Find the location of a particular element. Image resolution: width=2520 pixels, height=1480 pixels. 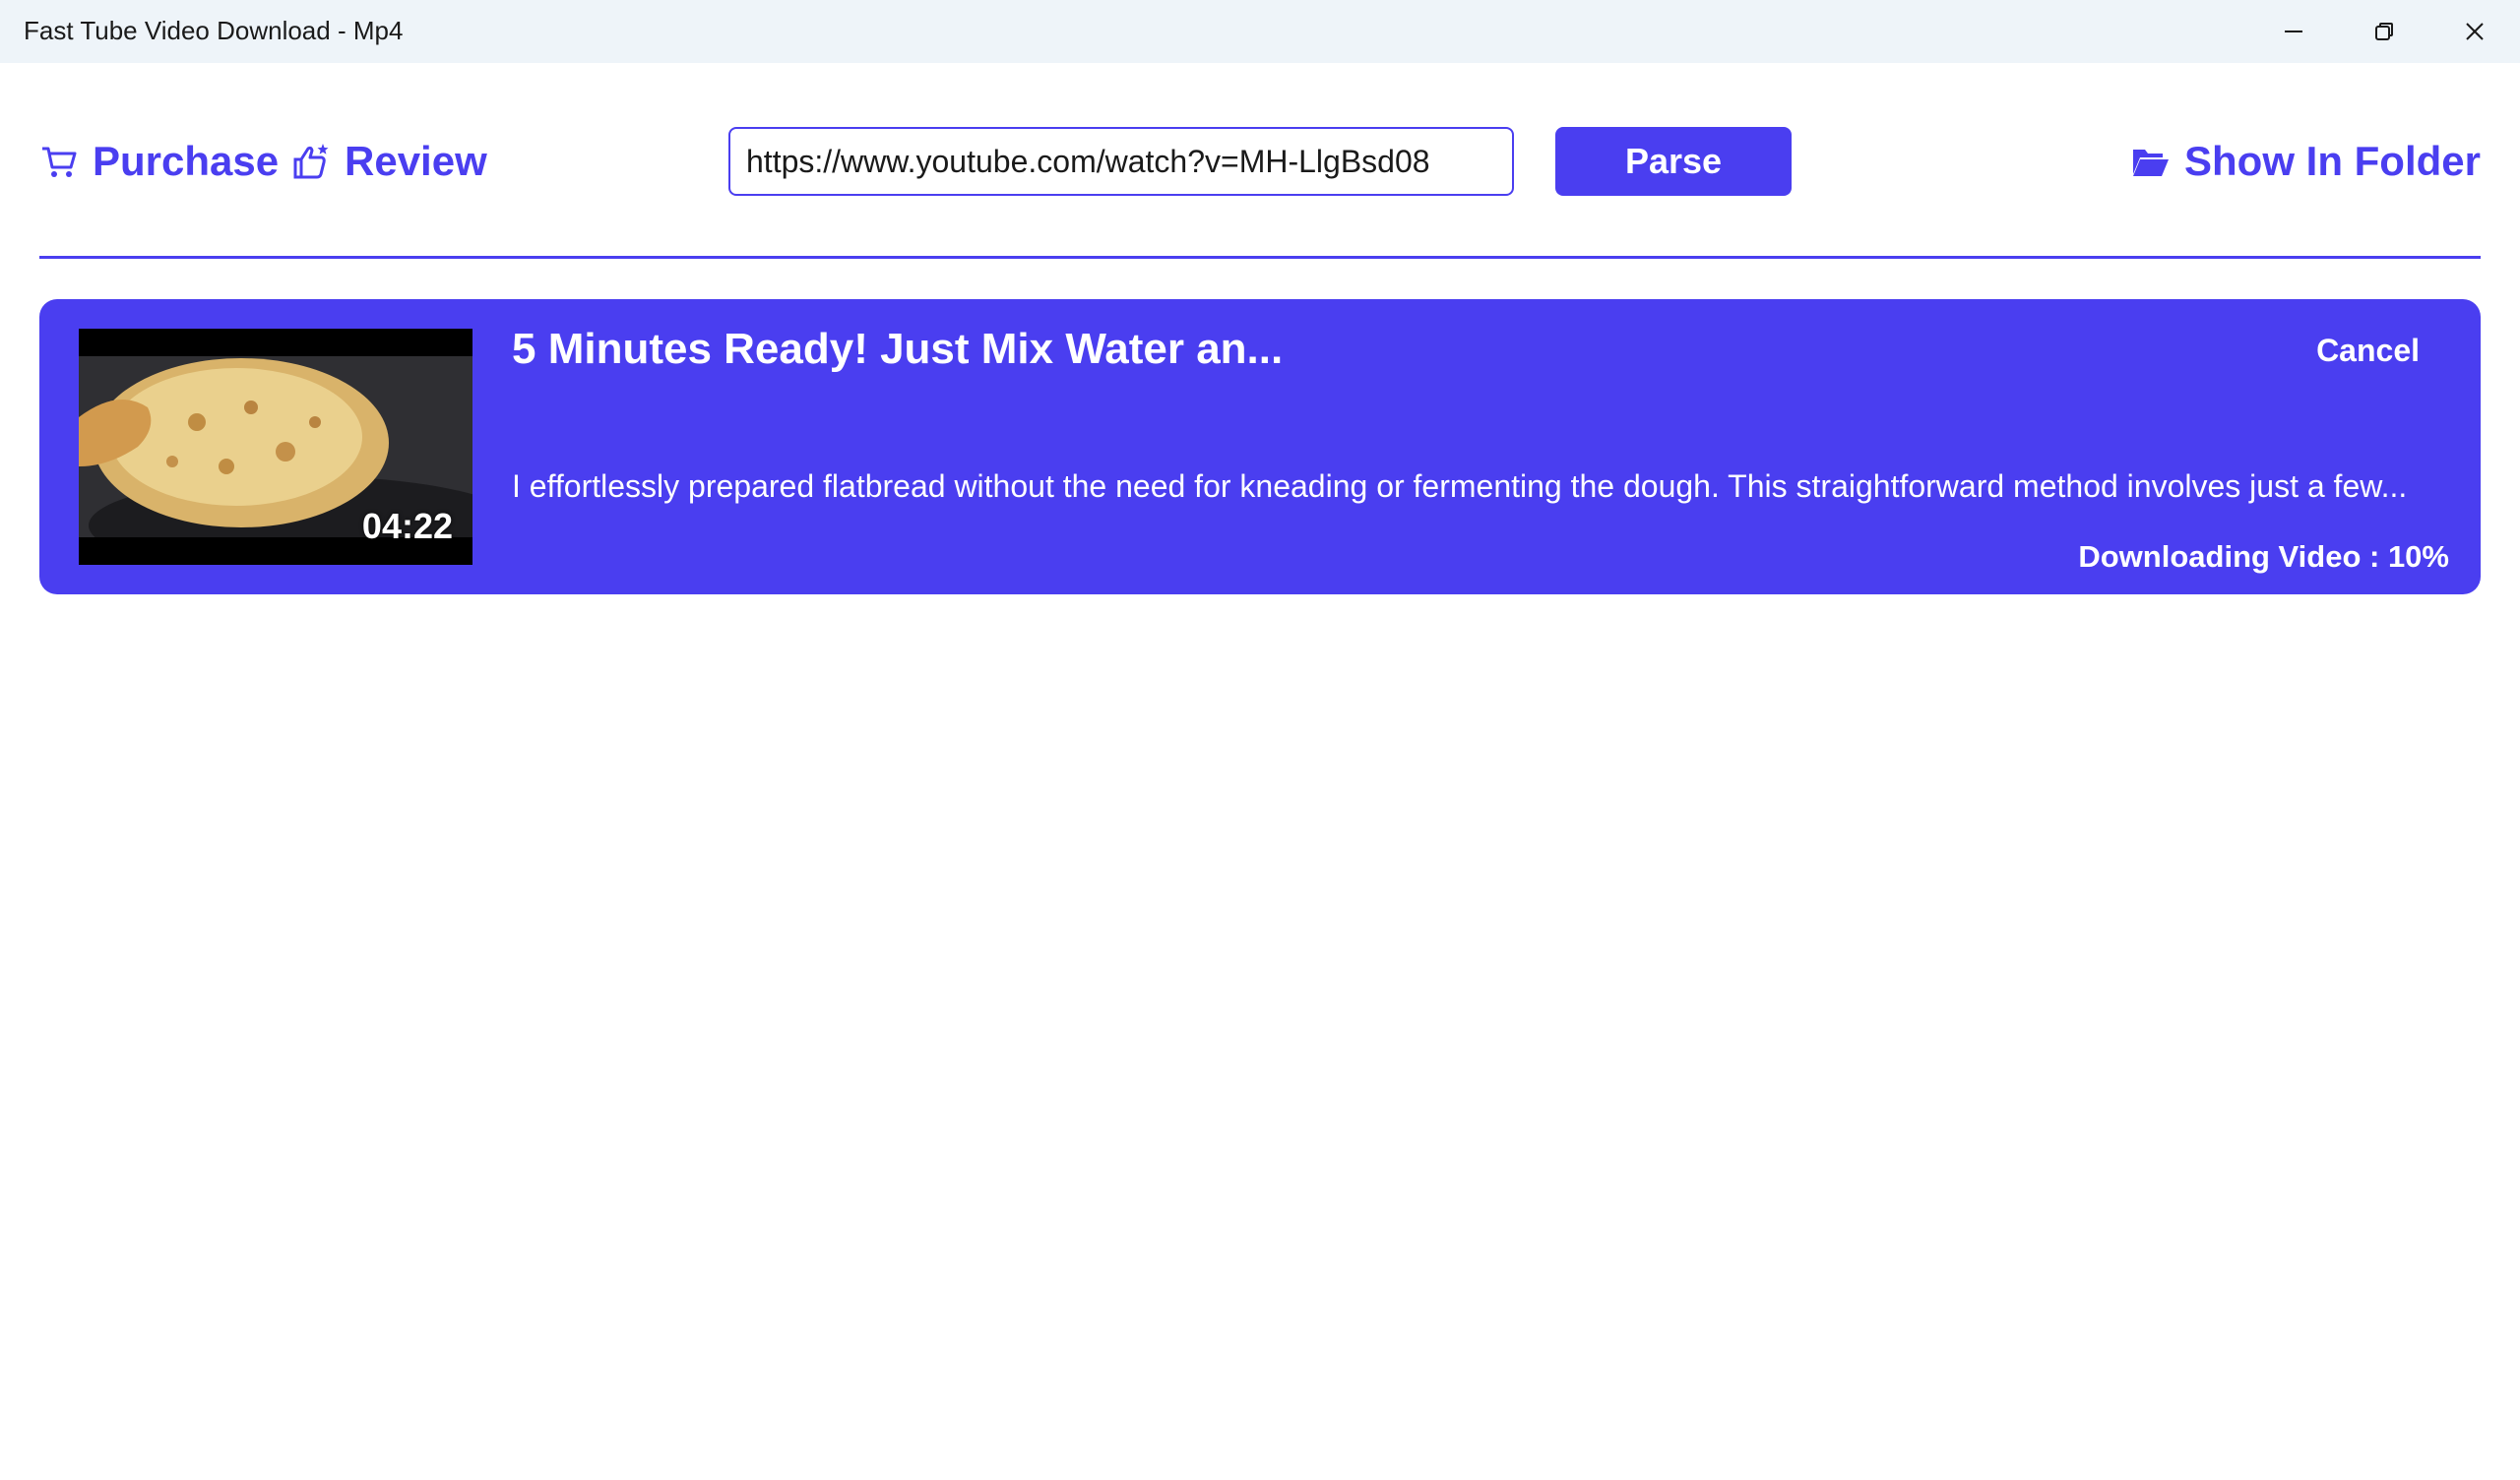

download-status: Downloading Video : 10% is located at coordinates (2263, 556).